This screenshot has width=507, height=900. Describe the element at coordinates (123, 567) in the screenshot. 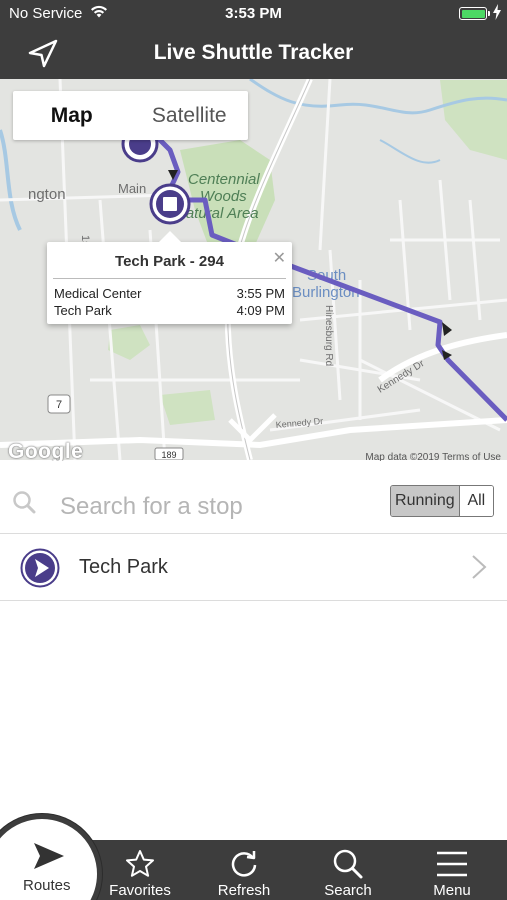

I see `route-label: Tech Park` at that location.